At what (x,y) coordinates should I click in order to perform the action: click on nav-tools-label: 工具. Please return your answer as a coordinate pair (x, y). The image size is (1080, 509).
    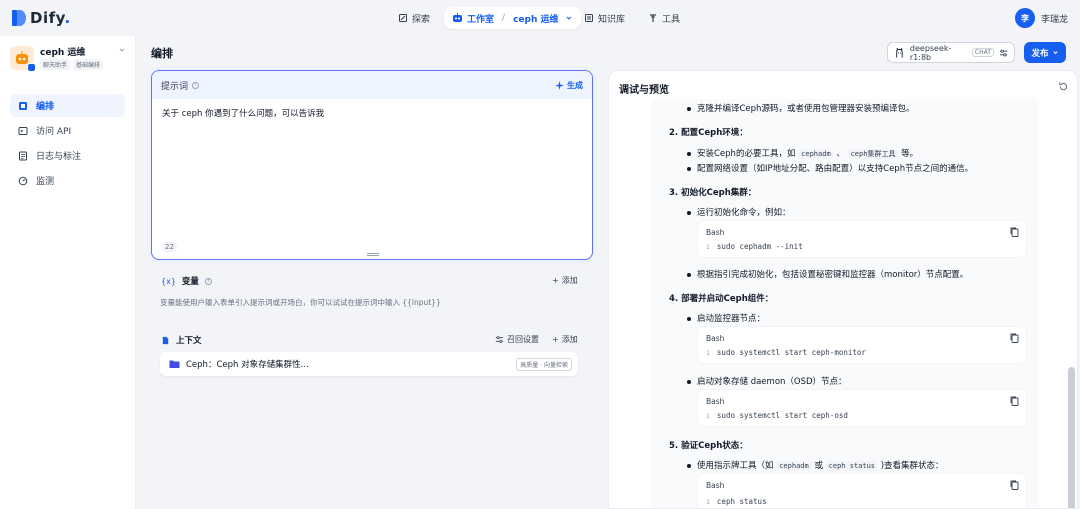
    Looking at the image, I should click on (671, 19).